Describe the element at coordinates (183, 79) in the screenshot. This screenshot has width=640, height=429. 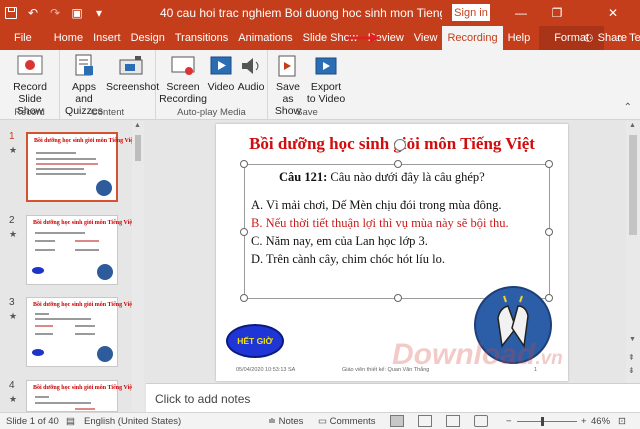
I see `screen-recording-button: Screen Recording` at that location.